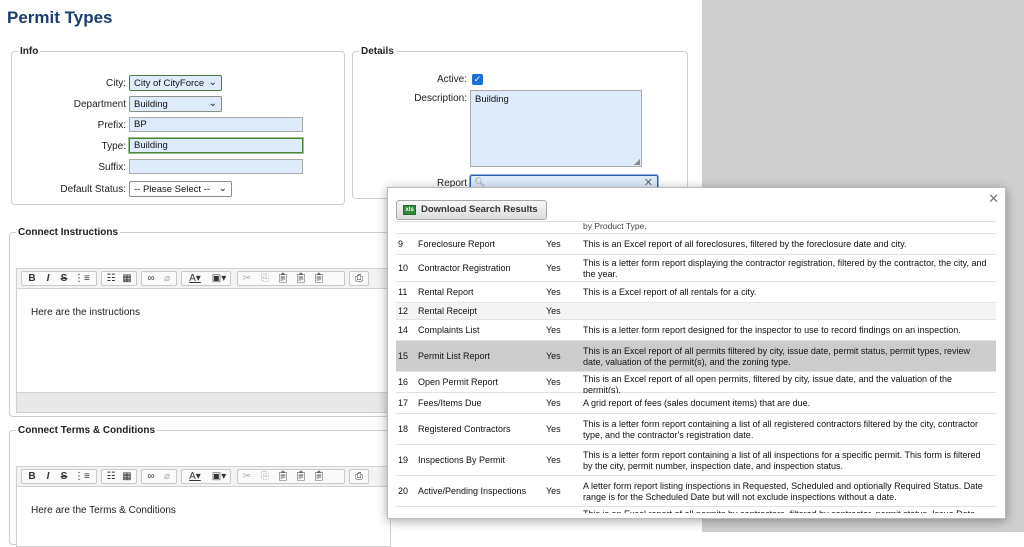 Image resolution: width=1024 pixels, height=547 pixels. Describe the element at coordinates (212, 82) in the screenshot. I see `chevron-down-icon: ⌄` at that location.